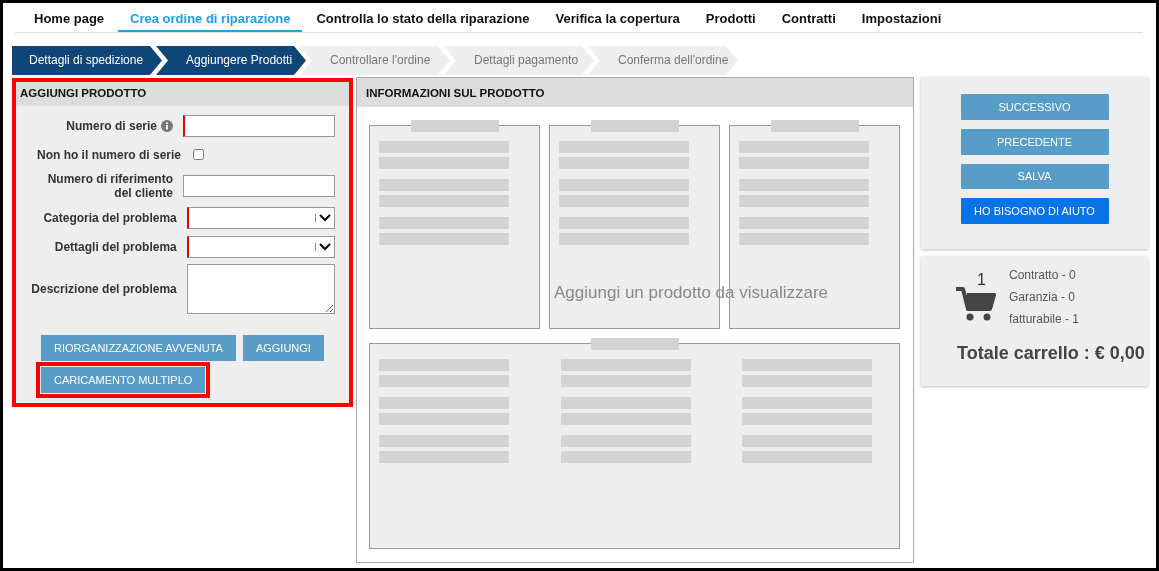 The image size is (1159, 571). What do you see at coordinates (115, 246) in the screenshot?
I see `field-label: Dettagli del problema` at bounding box center [115, 246].